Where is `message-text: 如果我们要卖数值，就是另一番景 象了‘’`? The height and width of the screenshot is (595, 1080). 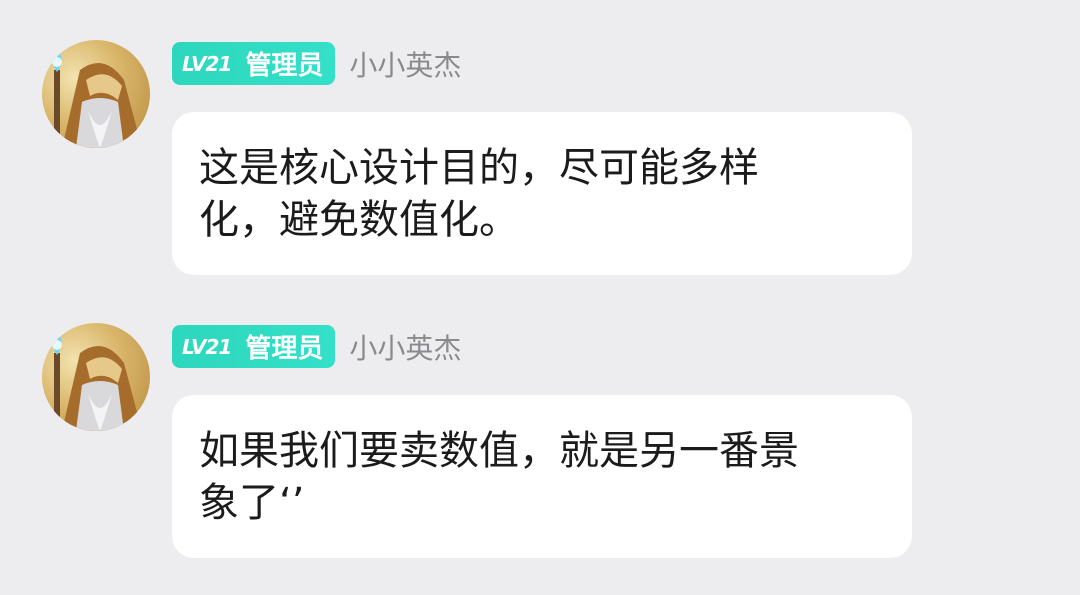 message-text: 如果我们要卖数值，就是另一番景 象了‘’ is located at coordinates (499, 477).